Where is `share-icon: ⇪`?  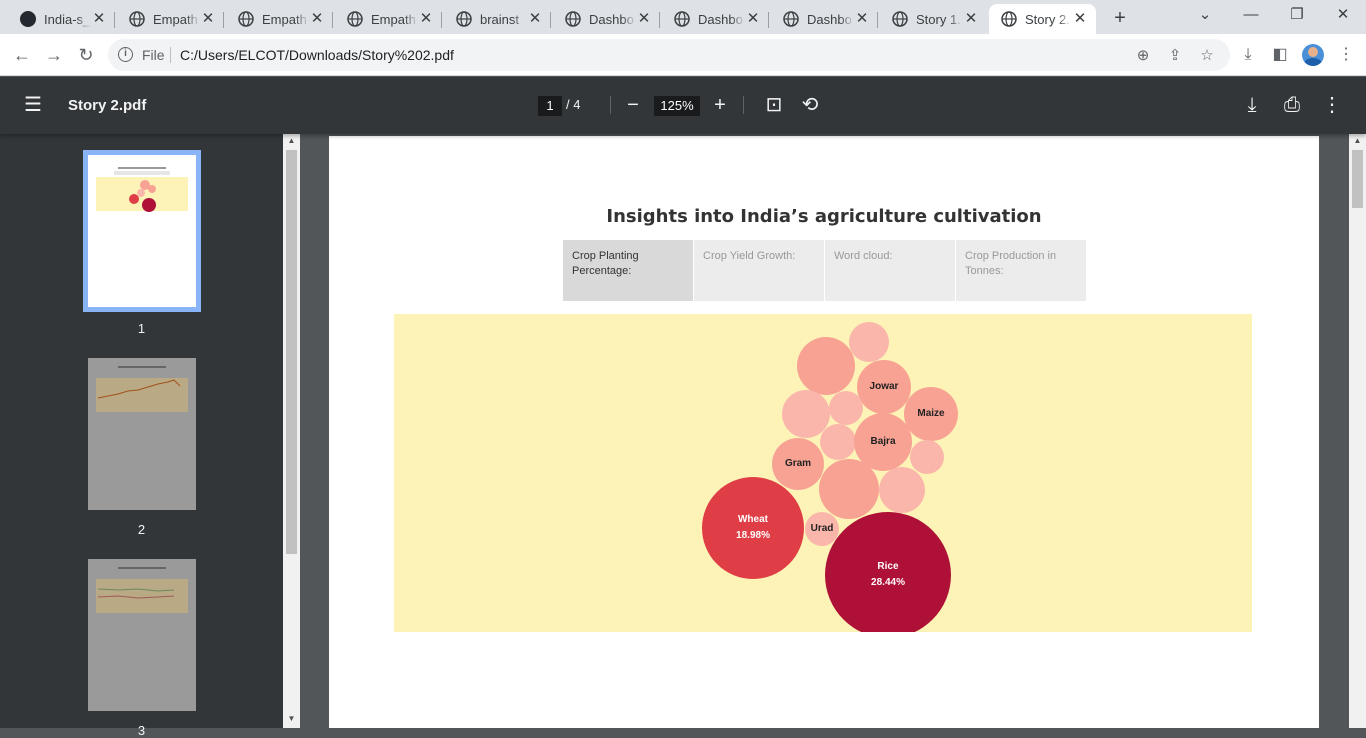
share-icon: ⇪ is located at coordinates (1175, 56).